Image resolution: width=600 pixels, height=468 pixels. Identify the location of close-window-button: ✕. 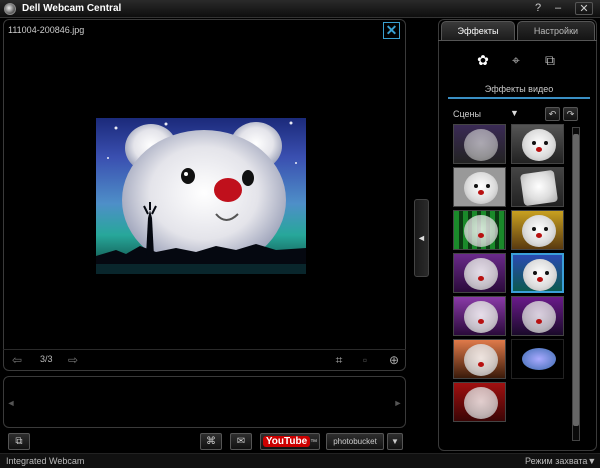
(584, 8).